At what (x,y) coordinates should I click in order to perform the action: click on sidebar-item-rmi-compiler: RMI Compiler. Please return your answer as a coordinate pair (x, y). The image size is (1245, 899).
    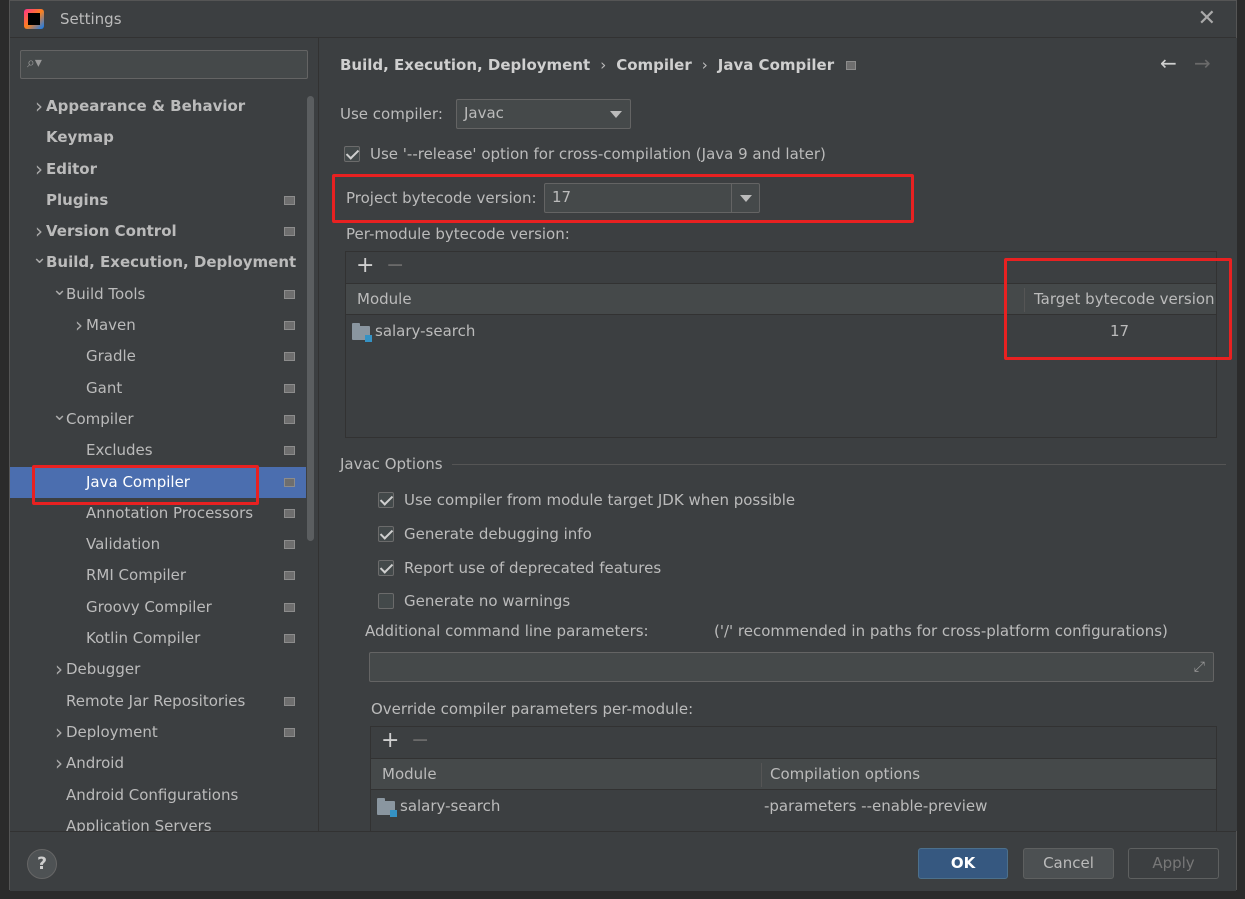
    Looking at the image, I should click on (158, 575).